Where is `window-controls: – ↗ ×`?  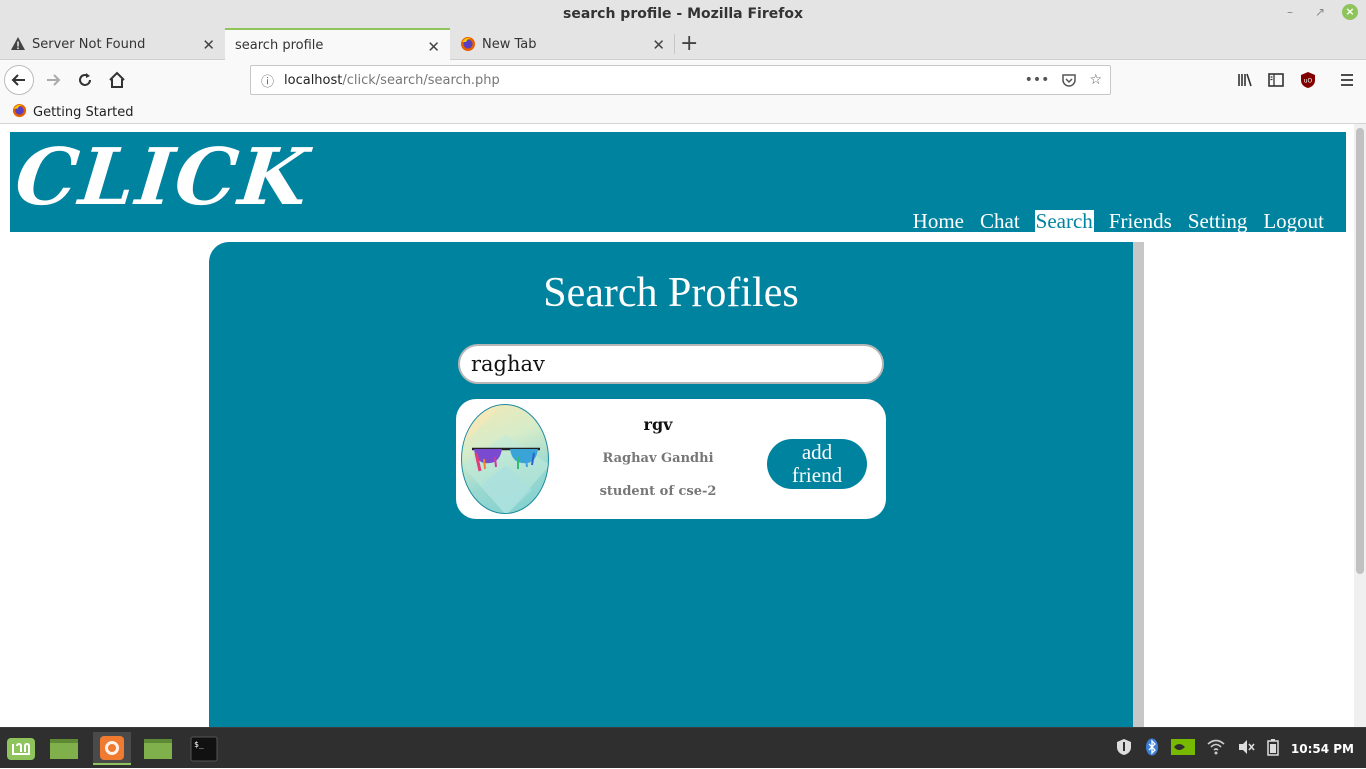 window-controls: – ↗ × is located at coordinates (1320, 12).